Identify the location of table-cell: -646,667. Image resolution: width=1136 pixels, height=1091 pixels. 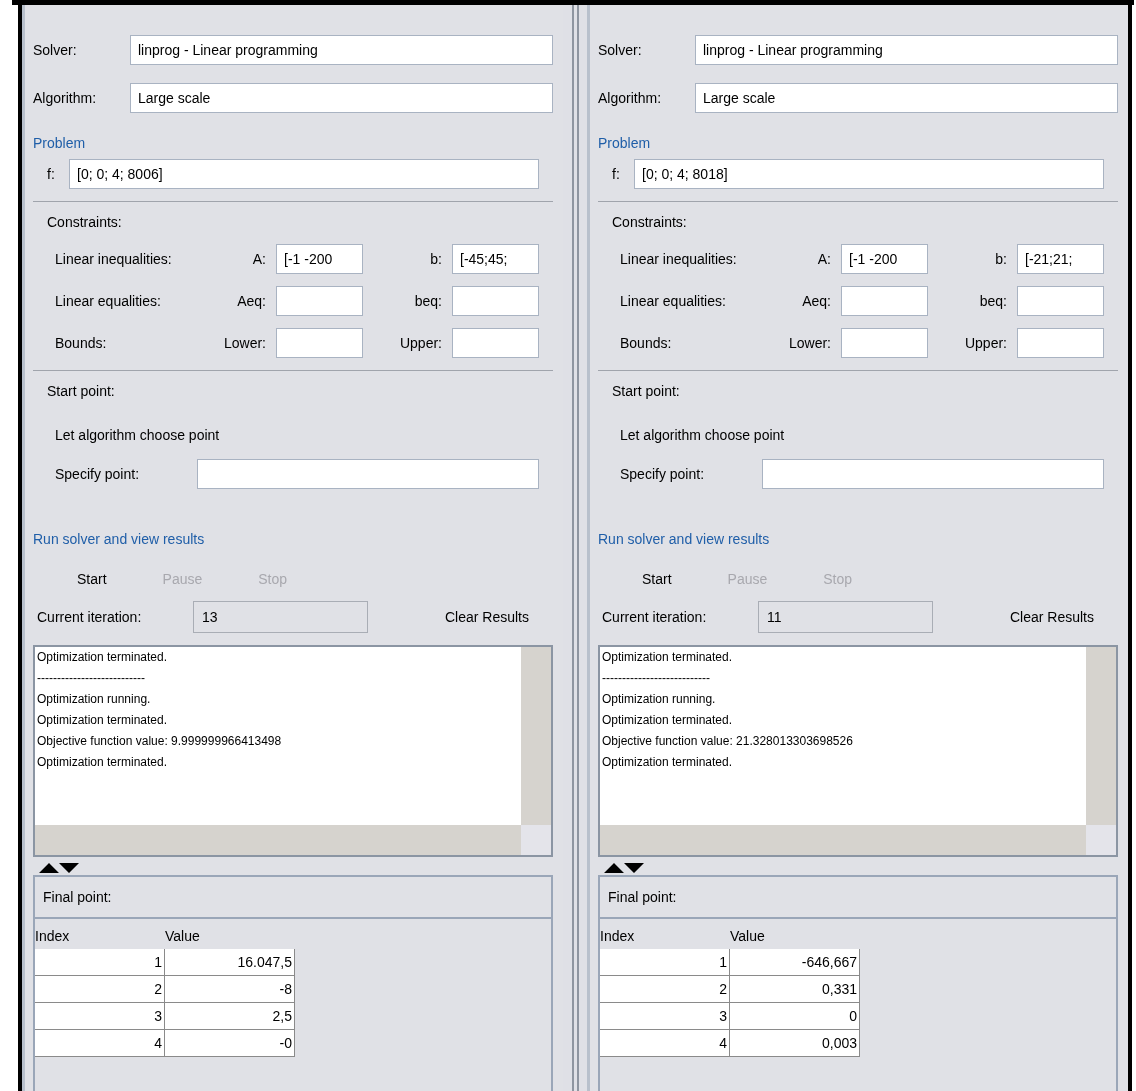
(795, 962).